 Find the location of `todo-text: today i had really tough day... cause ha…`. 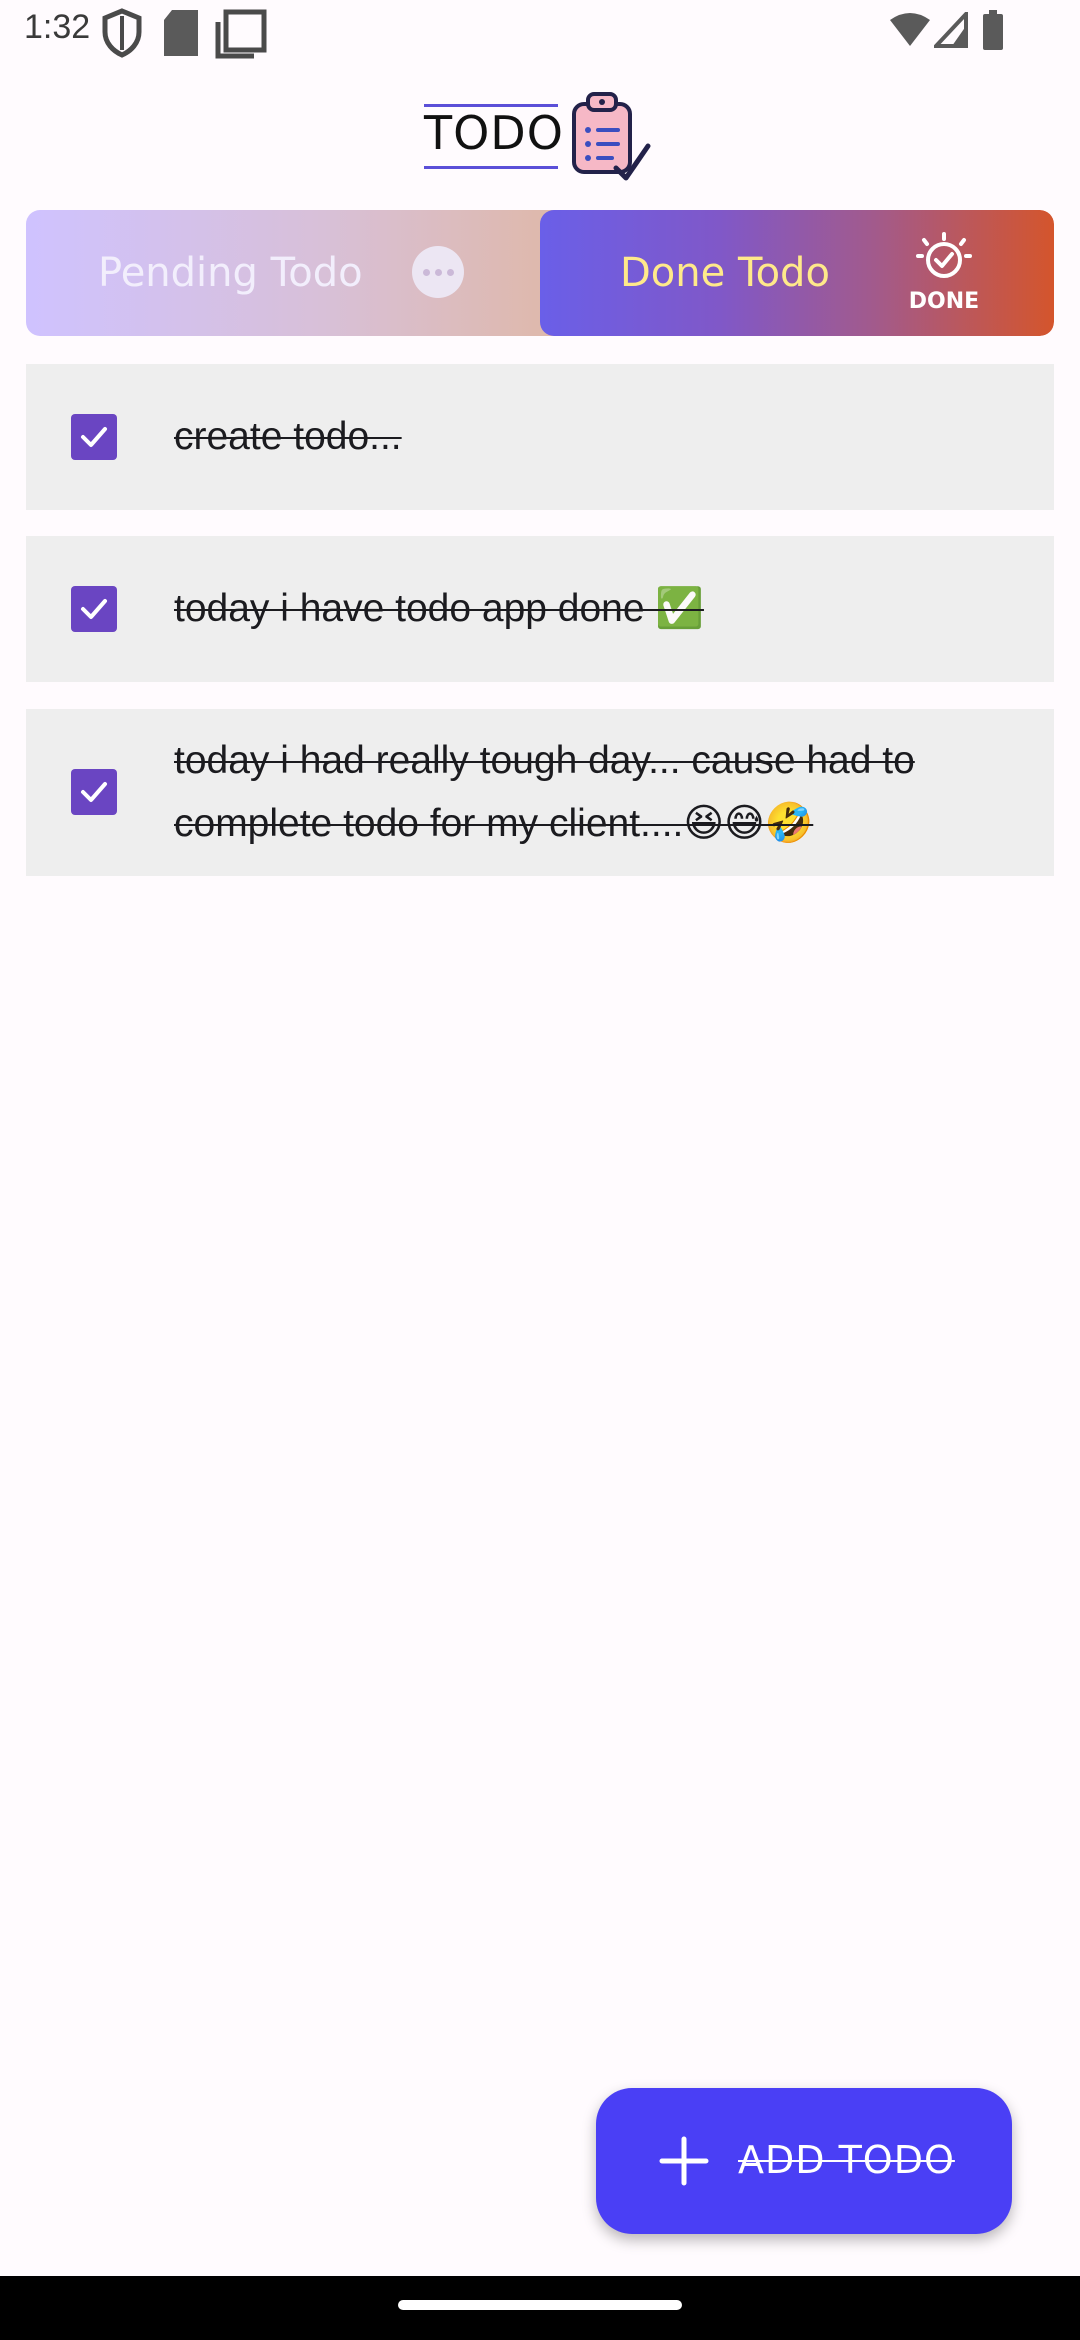

todo-text: today i had really tough day... cause ha… is located at coordinates (544, 792).